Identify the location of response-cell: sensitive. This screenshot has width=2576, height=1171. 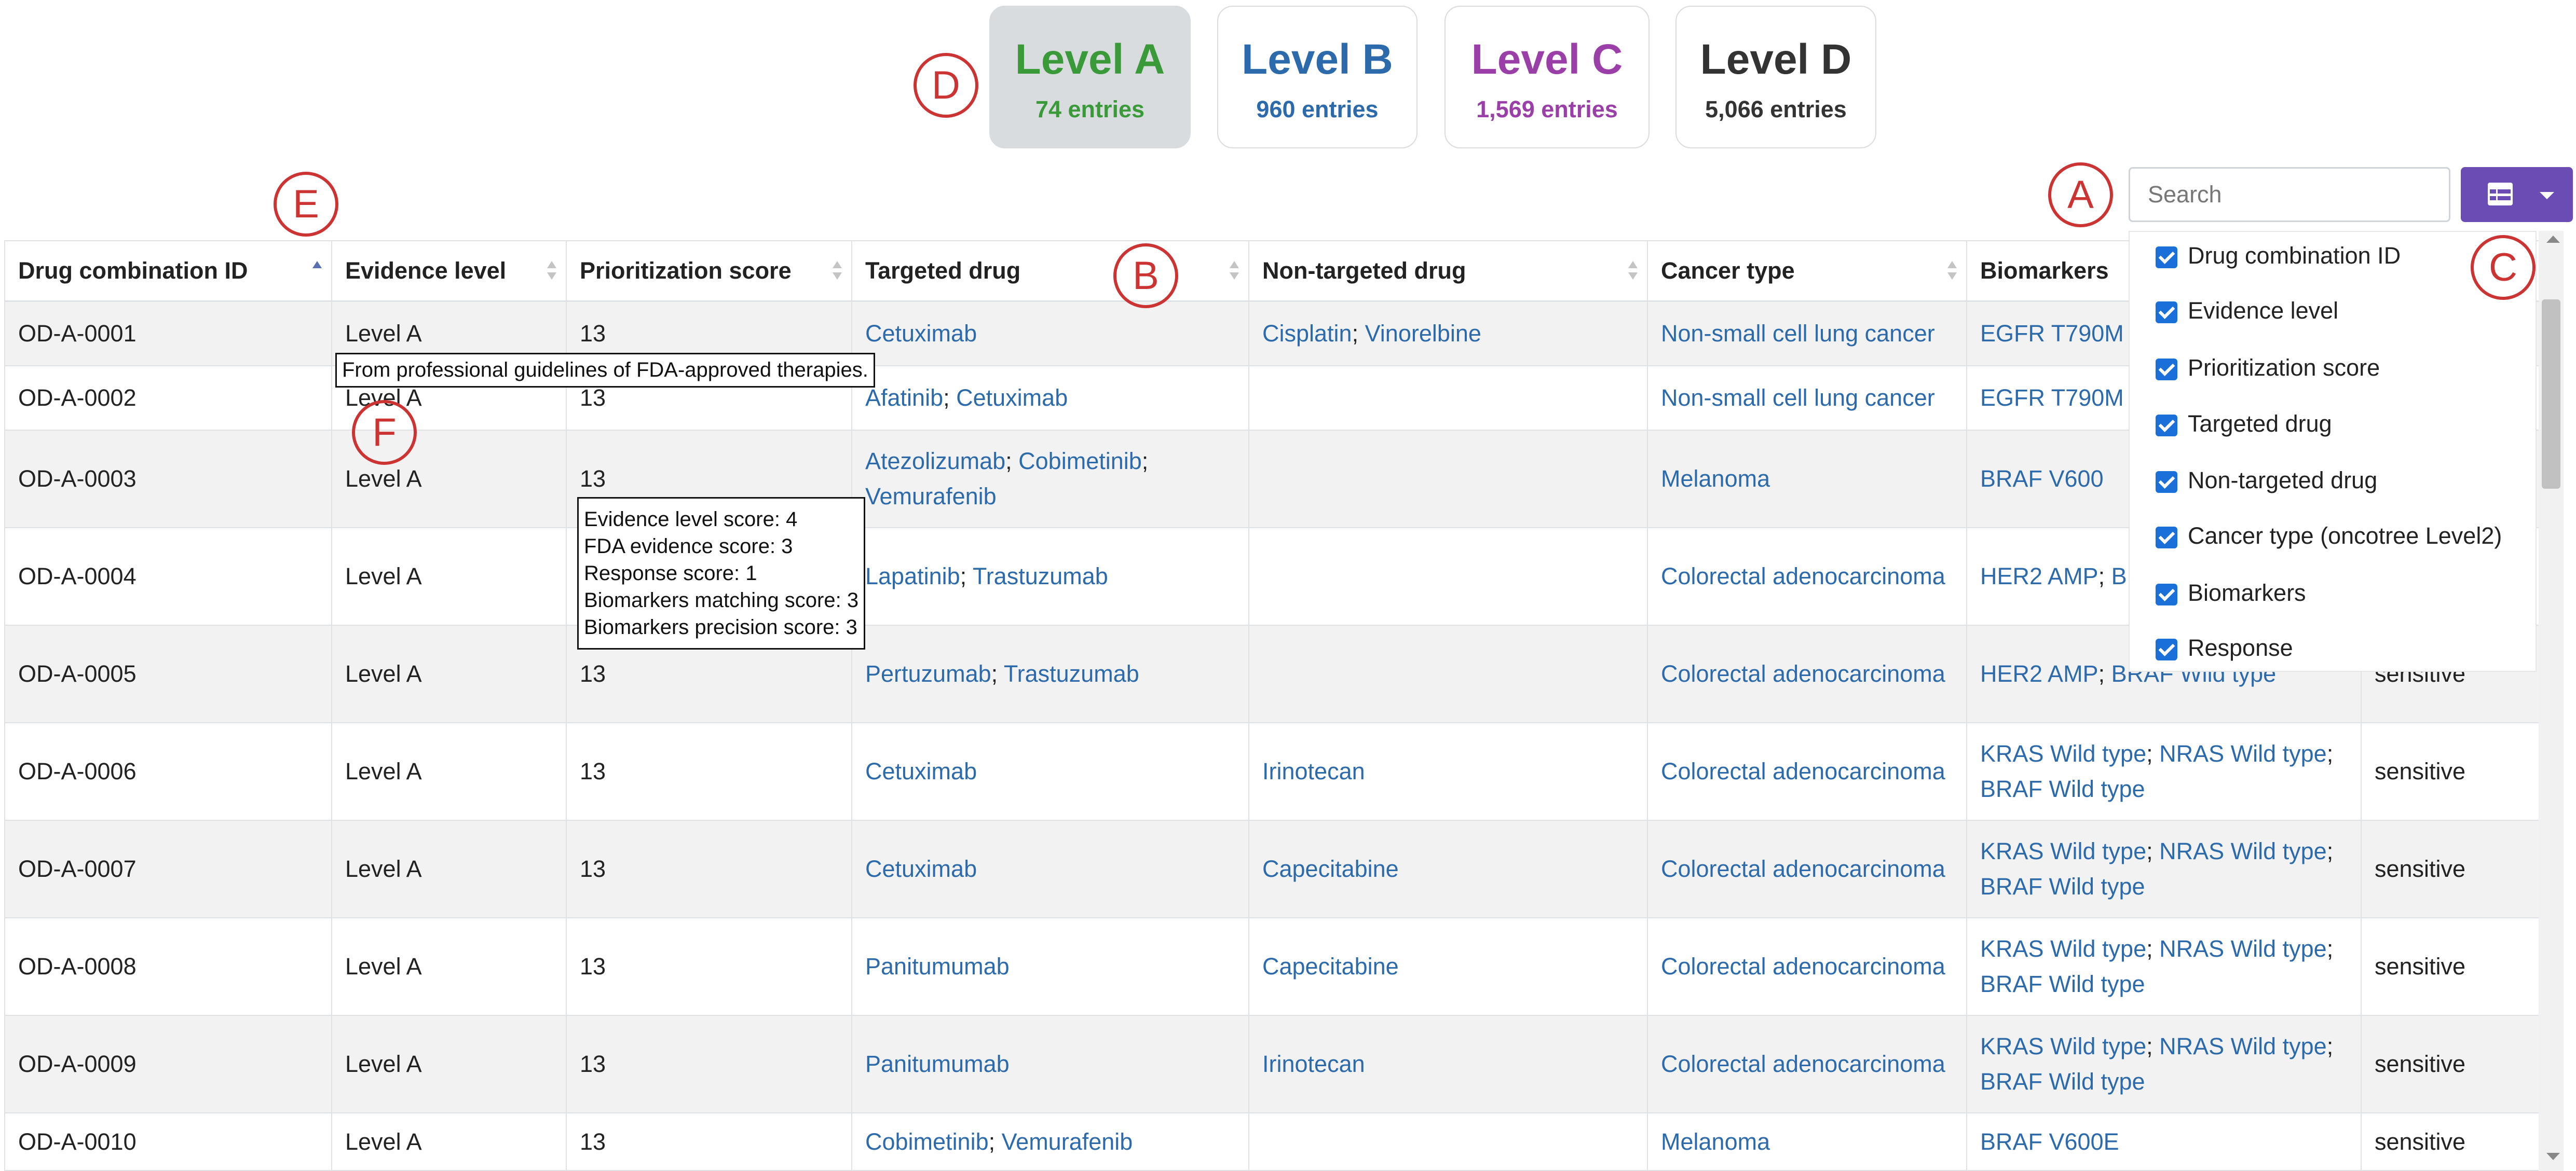
(2456, 1064).